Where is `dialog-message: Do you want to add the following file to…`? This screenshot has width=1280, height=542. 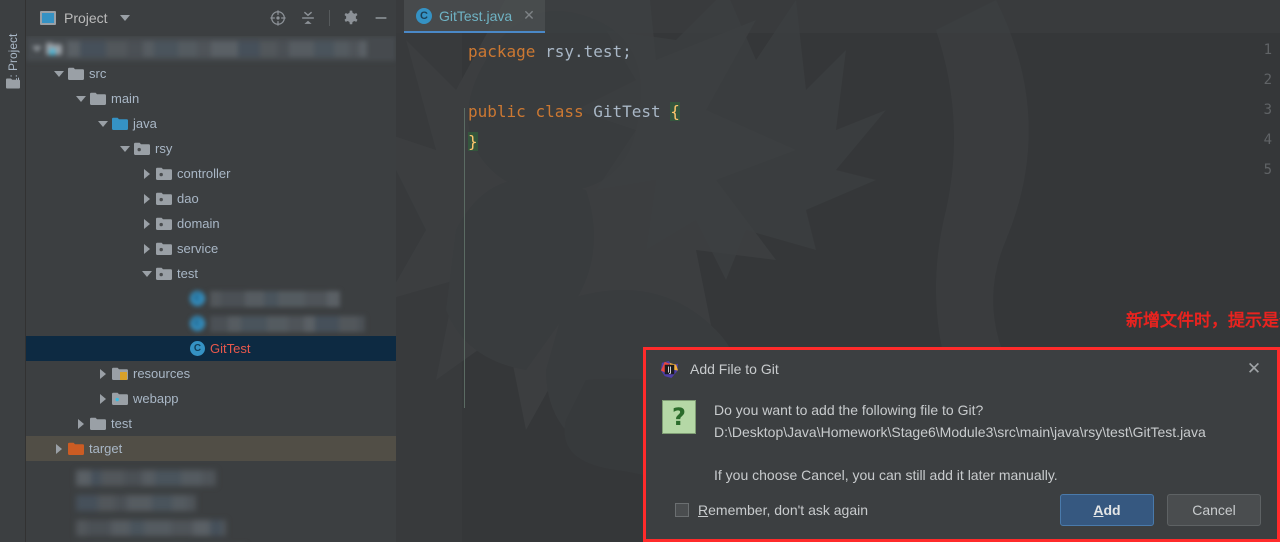 dialog-message: Do you want to add the following file to… is located at coordinates (960, 443).